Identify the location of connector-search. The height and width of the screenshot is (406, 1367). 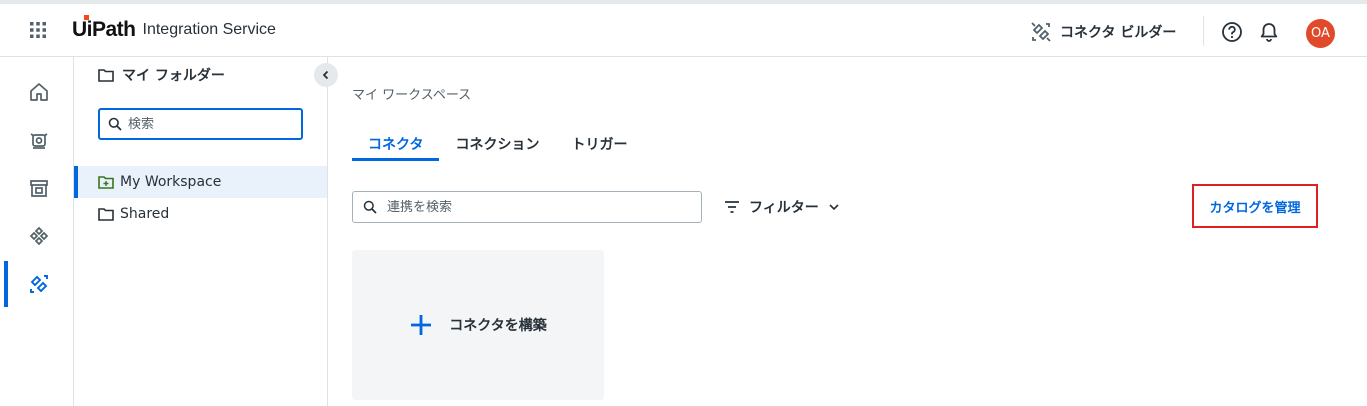
(527, 207).